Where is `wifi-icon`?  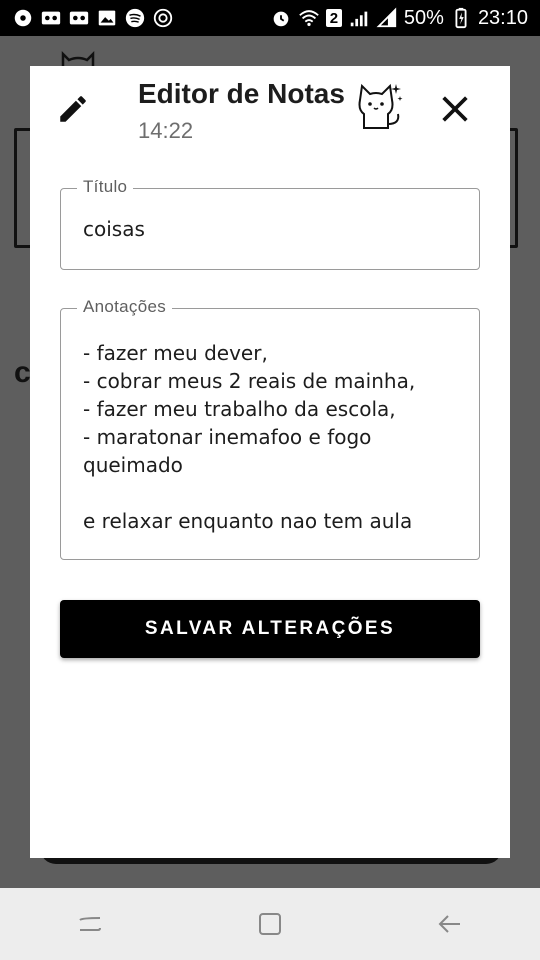
wifi-icon is located at coordinates (309, 18).